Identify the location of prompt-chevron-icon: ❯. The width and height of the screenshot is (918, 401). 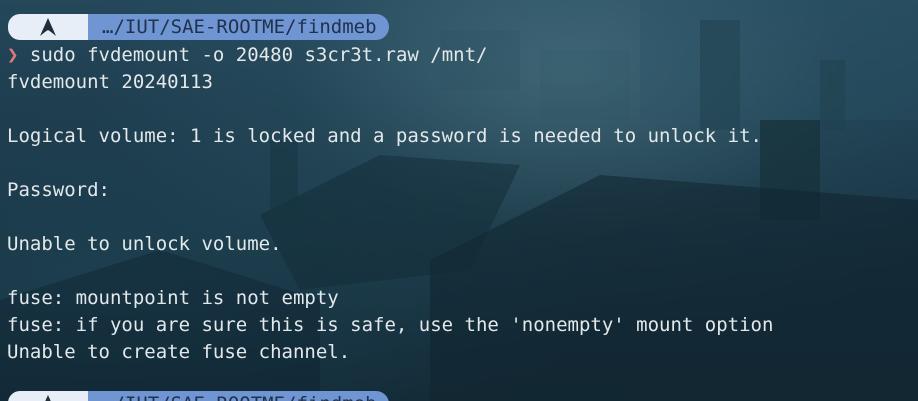
(13, 55).